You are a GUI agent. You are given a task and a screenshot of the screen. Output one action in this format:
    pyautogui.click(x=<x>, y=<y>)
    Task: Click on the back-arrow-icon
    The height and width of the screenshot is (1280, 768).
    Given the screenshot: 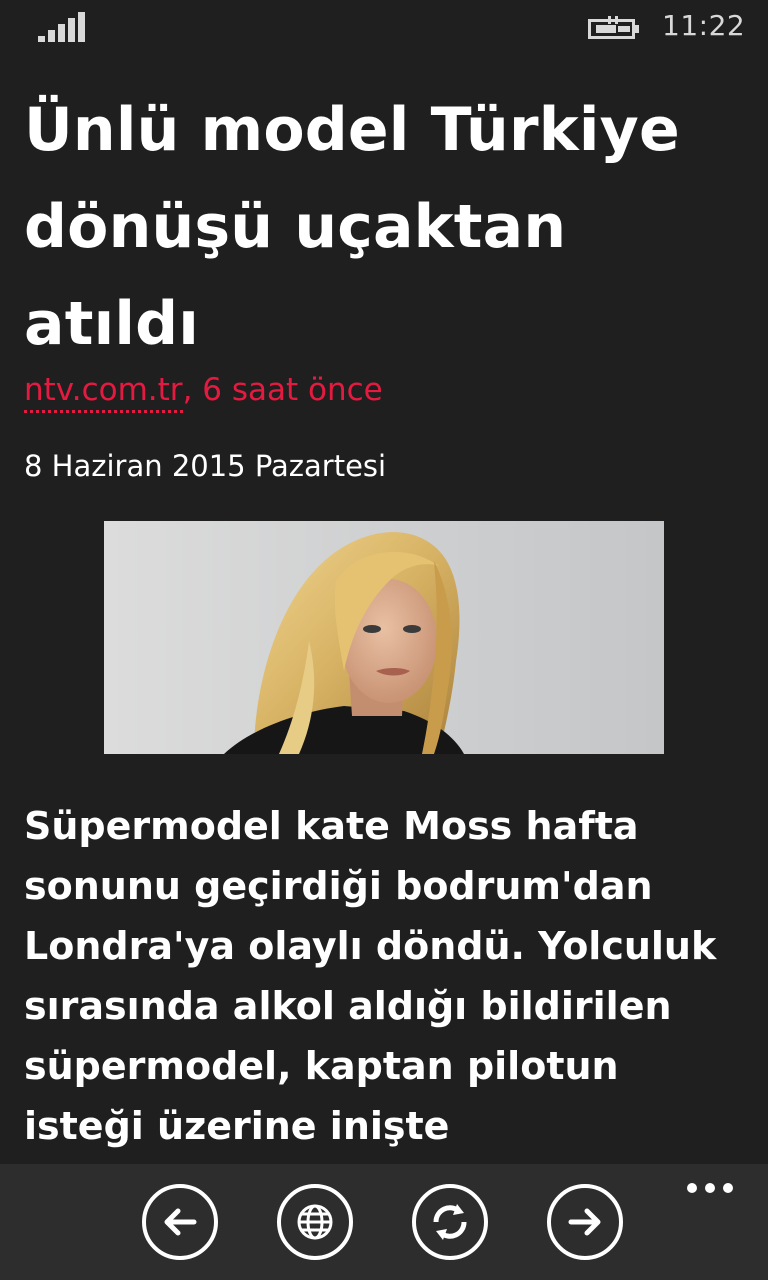 What is the action you would take?
    pyautogui.click(x=180, y=1222)
    